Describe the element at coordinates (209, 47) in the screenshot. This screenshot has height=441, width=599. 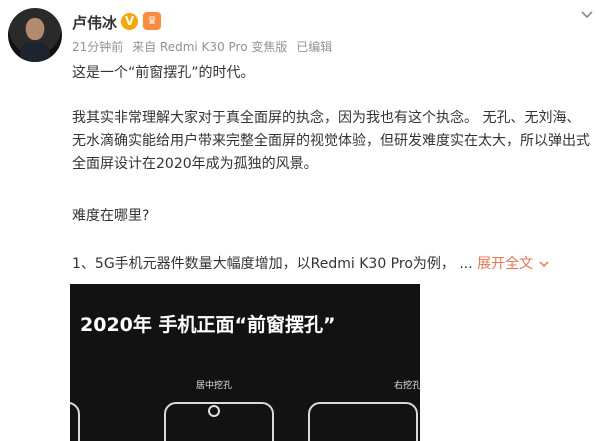
I see `post-source: 来自 Redmi K30 Pro 变焦版` at that location.